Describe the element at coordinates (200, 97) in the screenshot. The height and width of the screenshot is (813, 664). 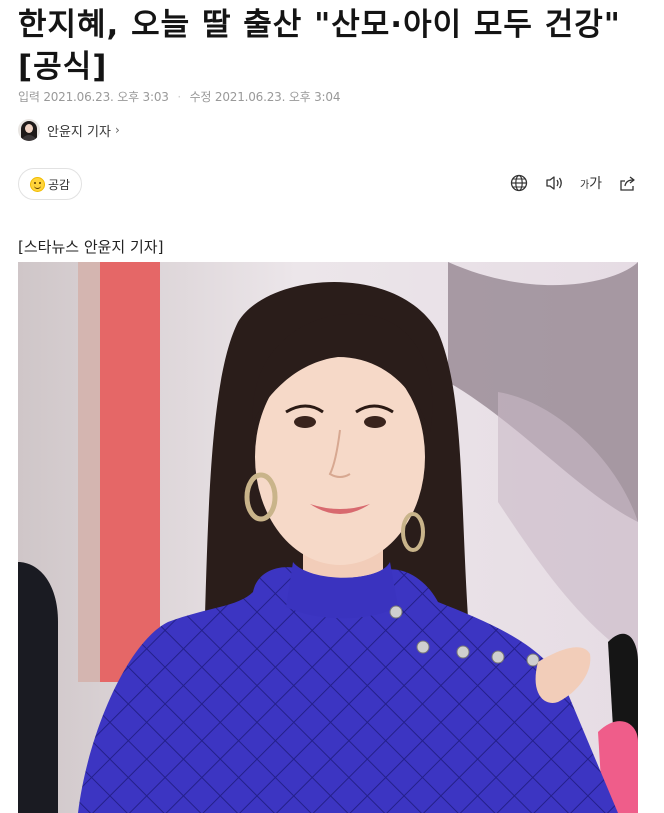
I see `modified-label: 수정` at that location.